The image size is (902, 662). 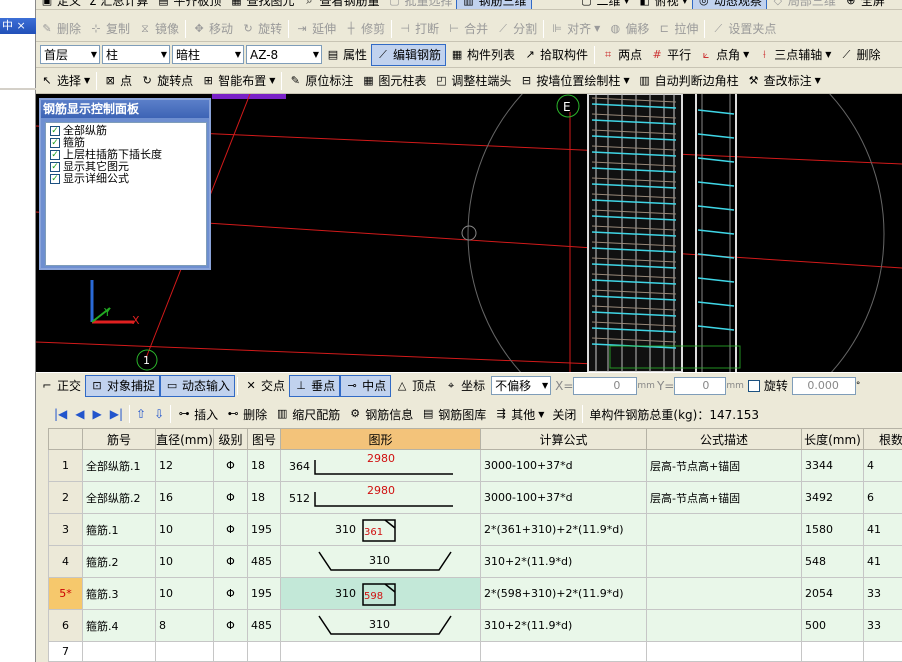 What do you see at coordinates (366, 385) in the screenshot?
I see `midpoint-snap-button: ⊸ 中点` at bounding box center [366, 385].